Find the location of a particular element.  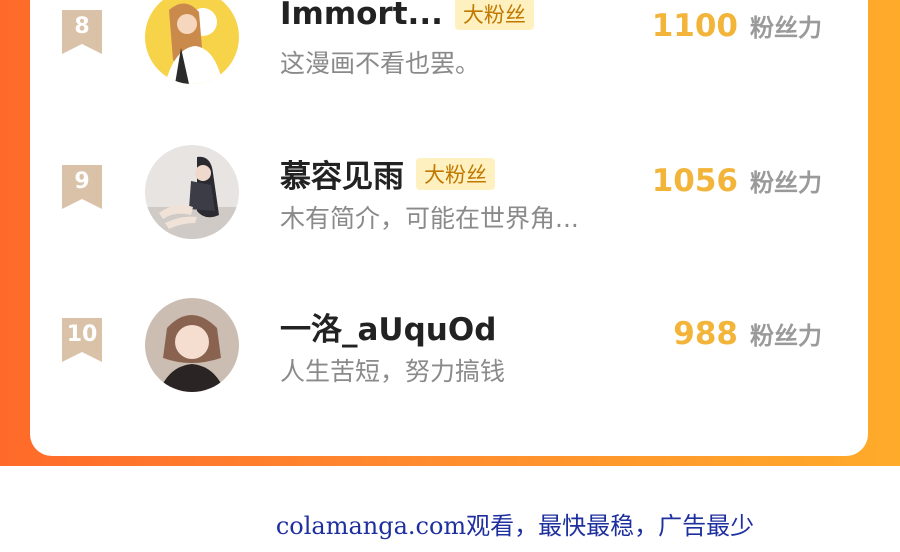

watermark-text: colamanga.com观看，最快最稳，广告最少 is located at coordinates (515, 526).